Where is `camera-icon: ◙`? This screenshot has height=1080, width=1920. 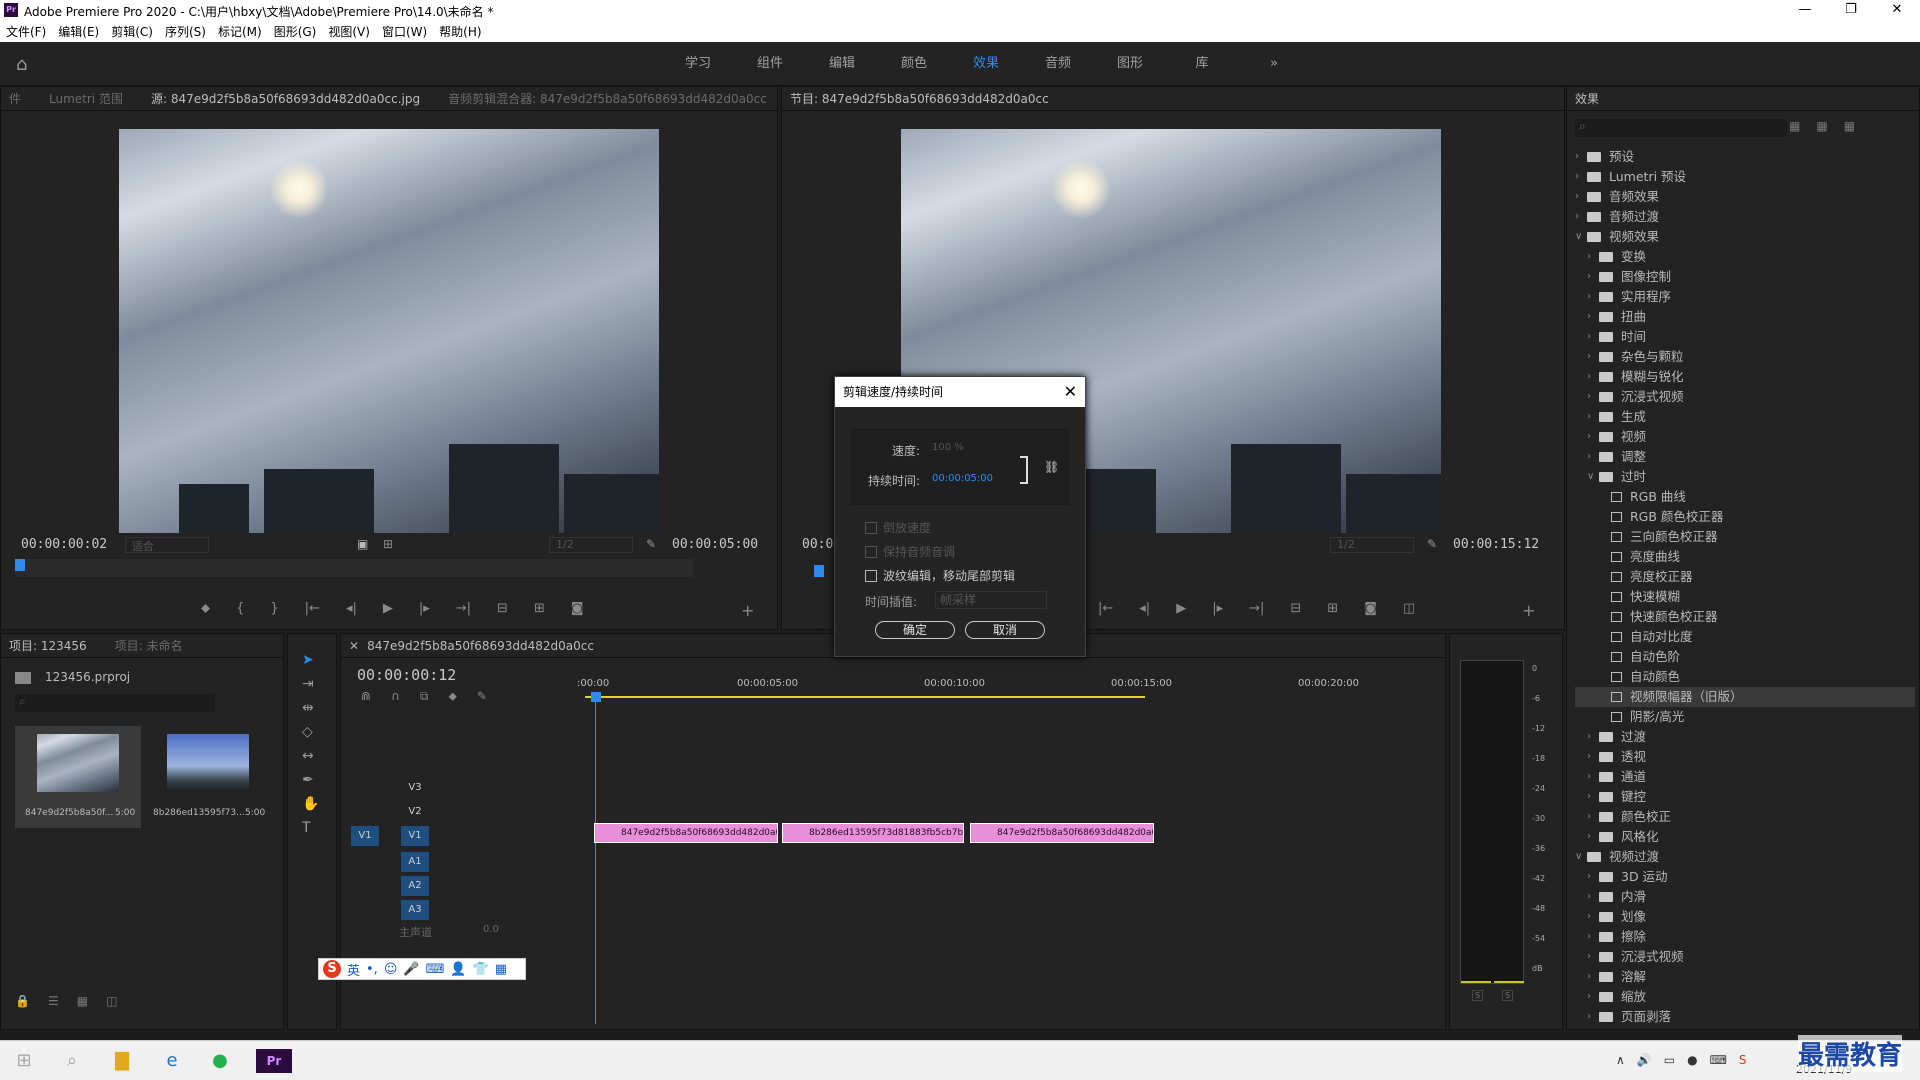 camera-icon: ◙ is located at coordinates (577, 608).